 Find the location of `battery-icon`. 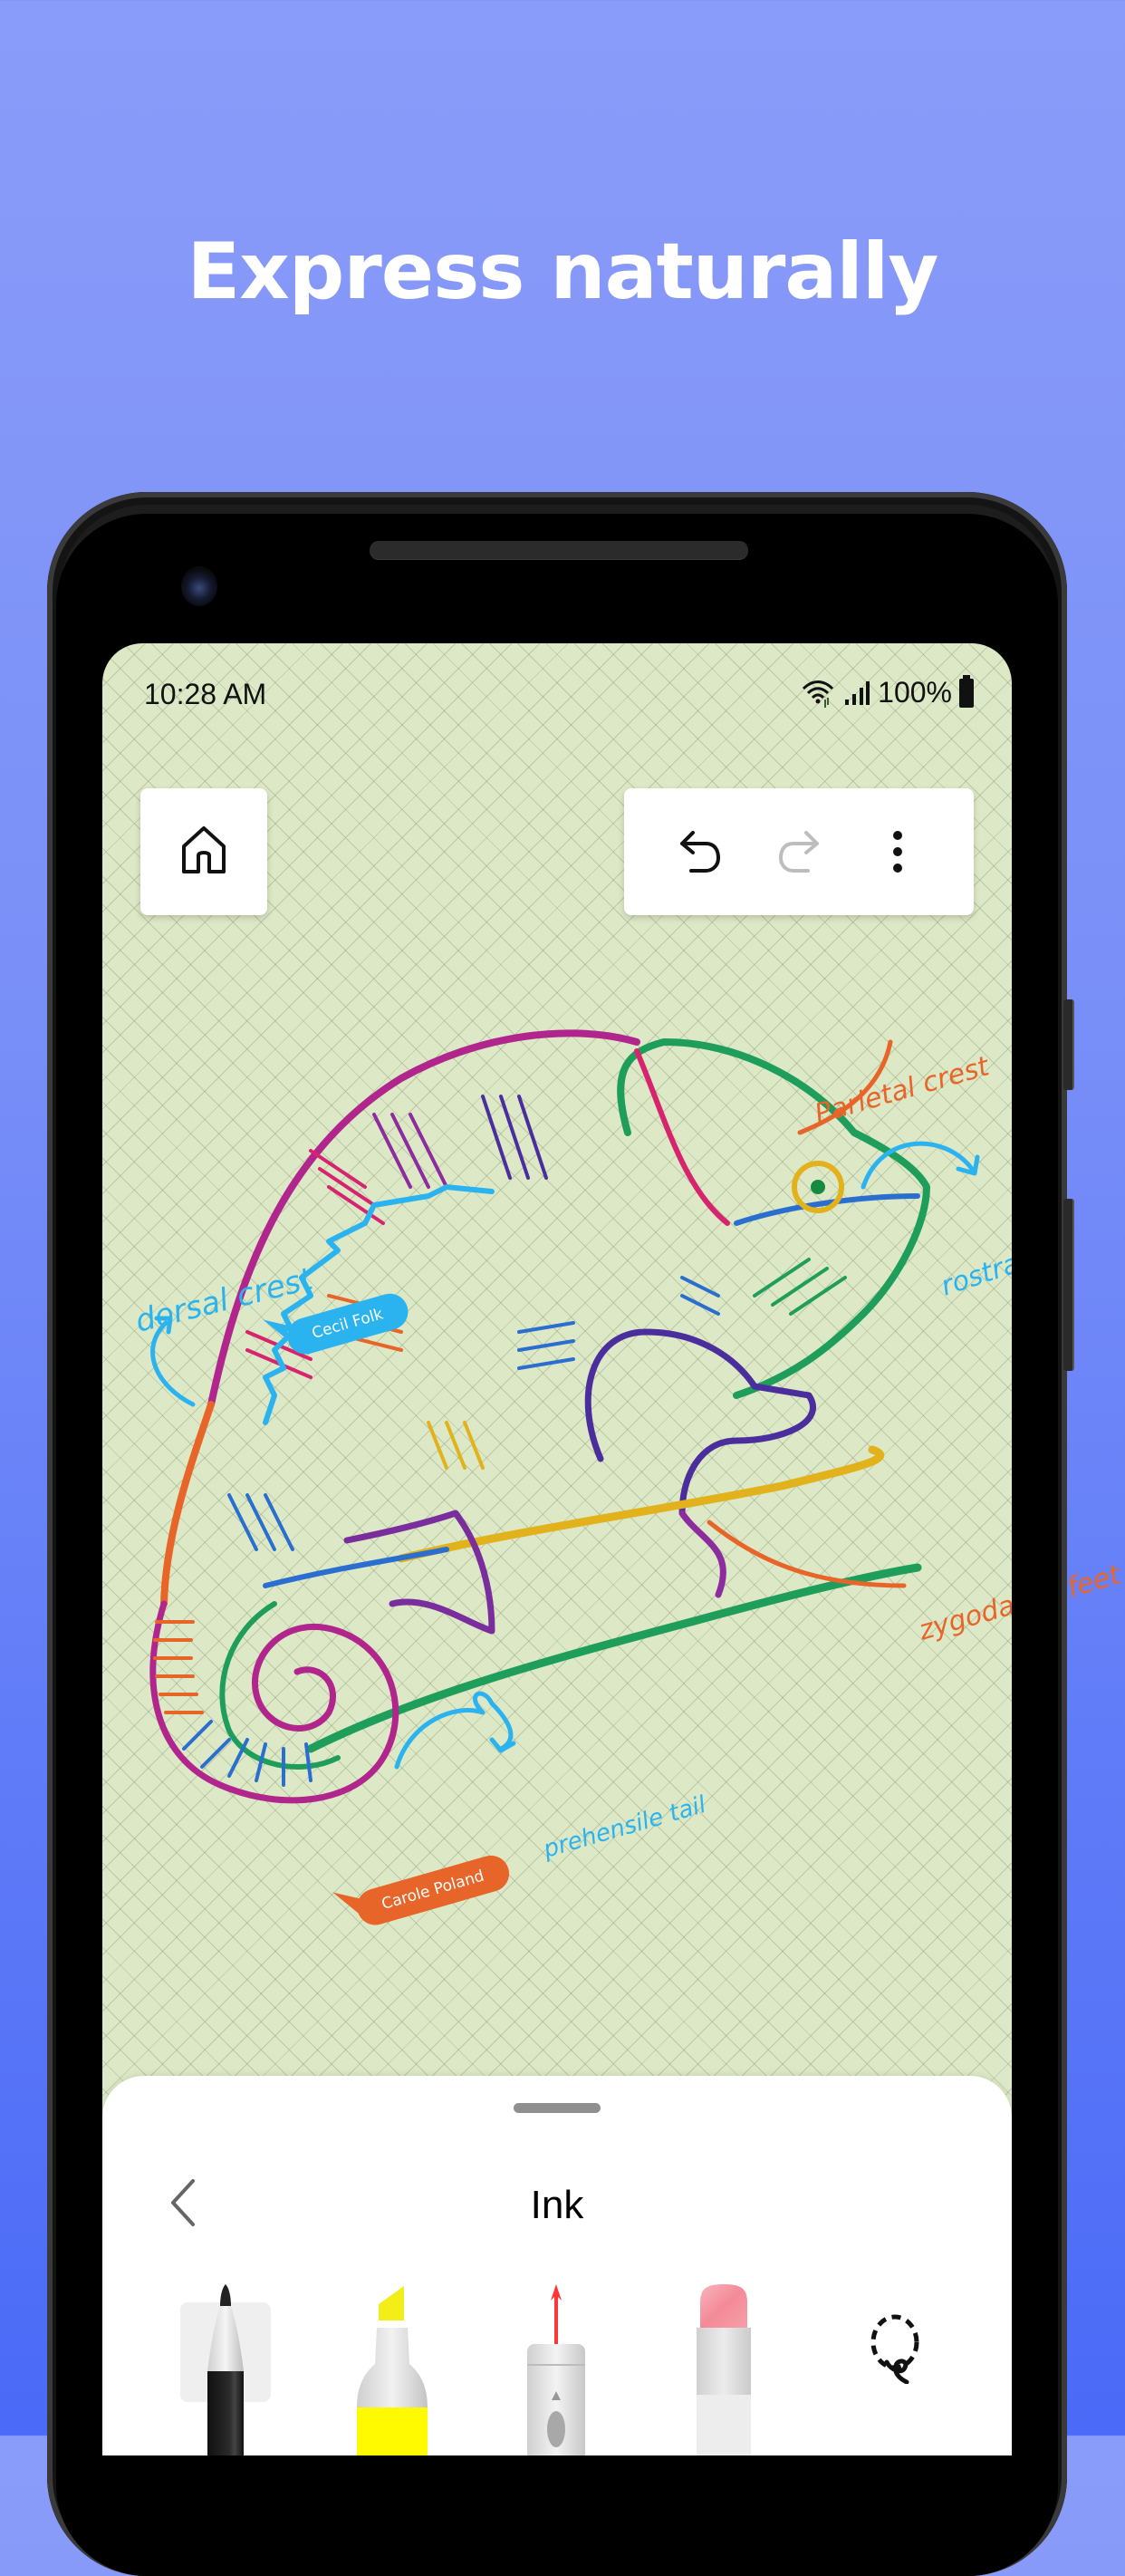

battery-icon is located at coordinates (967, 691).